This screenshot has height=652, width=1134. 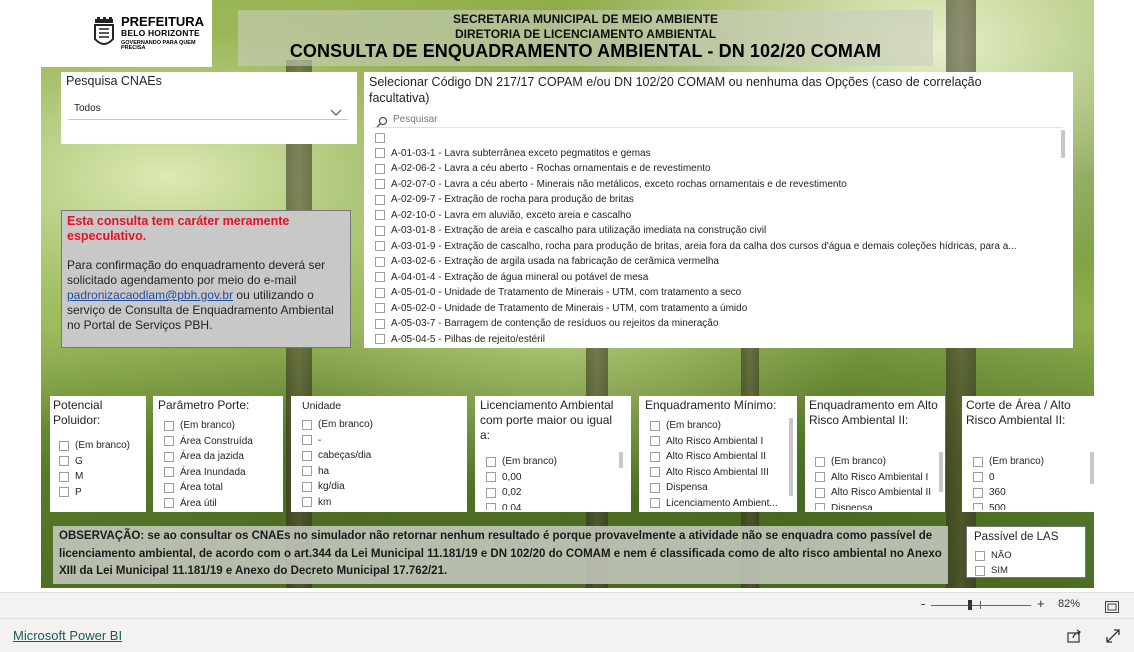 What do you see at coordinates (941, 472) in the screenshot?
I see `enq-alto-scrollbar` at bounding box center [941, 472].